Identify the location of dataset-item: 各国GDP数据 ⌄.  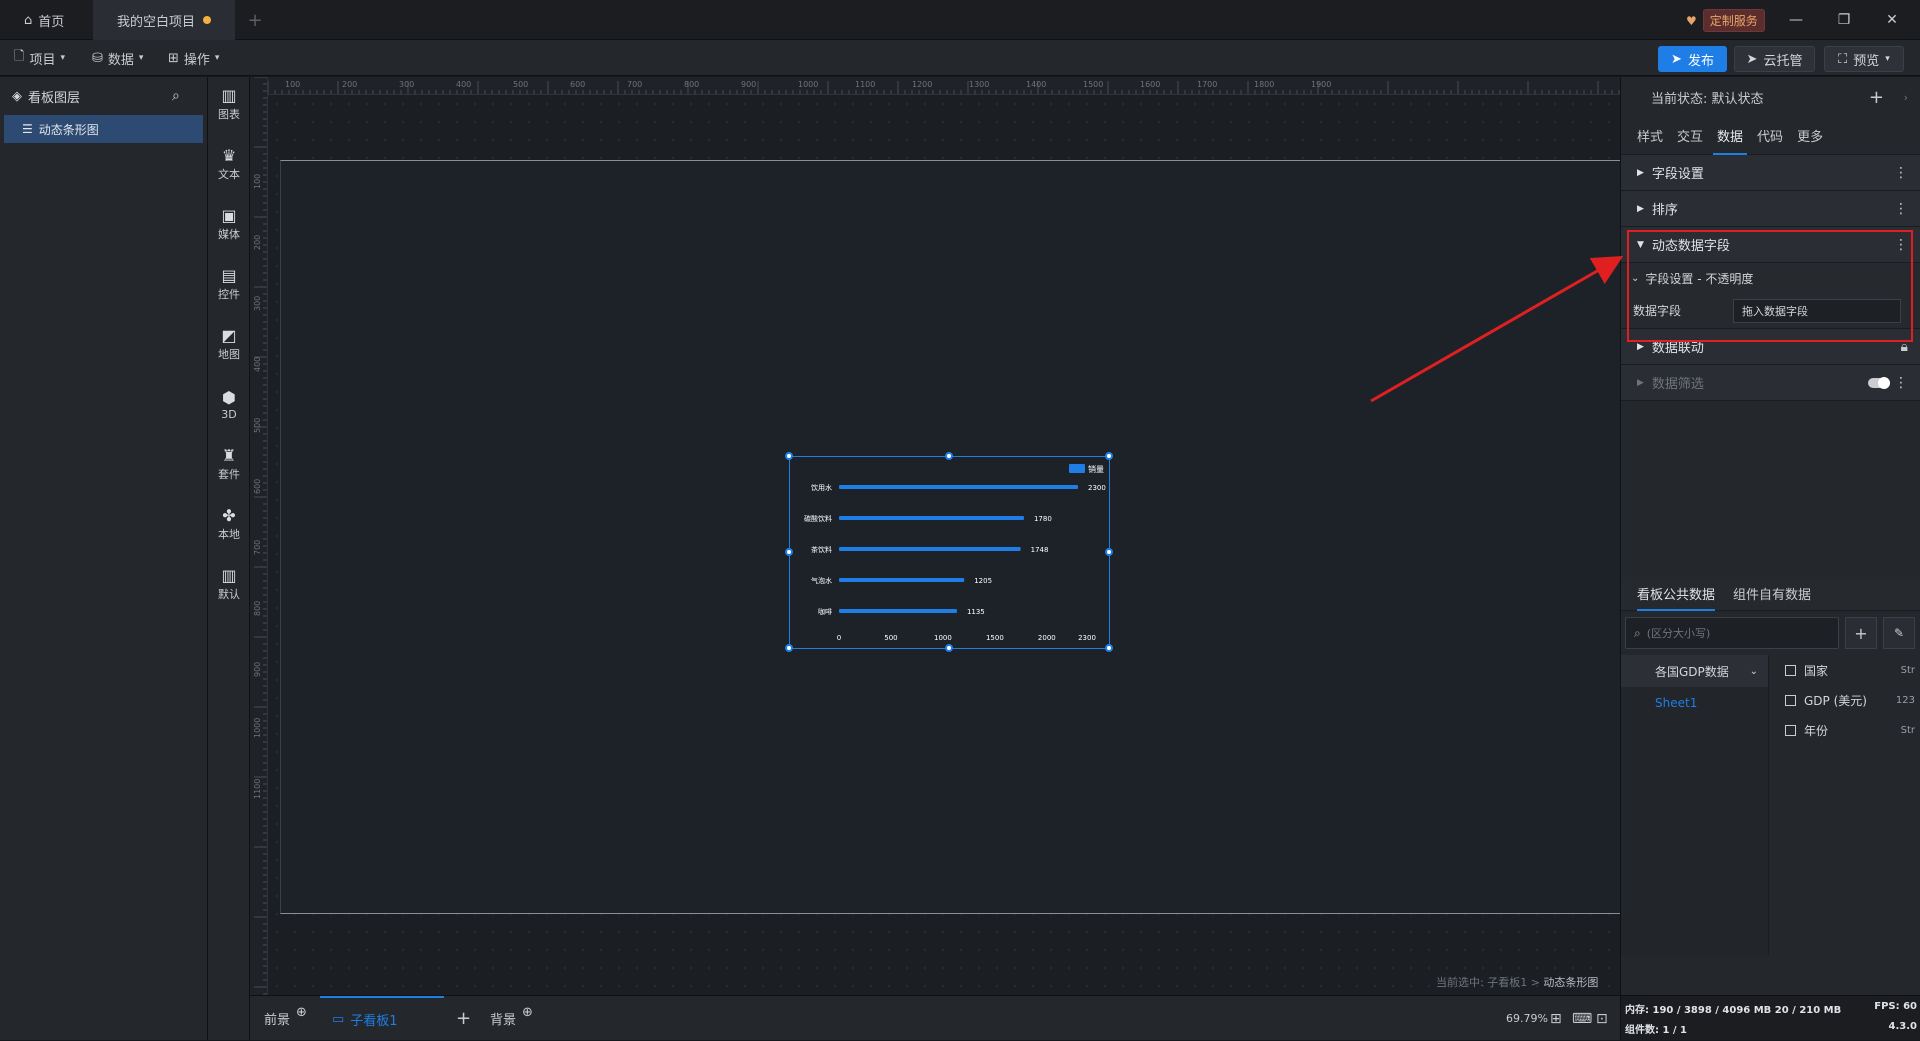
(1694, 671).